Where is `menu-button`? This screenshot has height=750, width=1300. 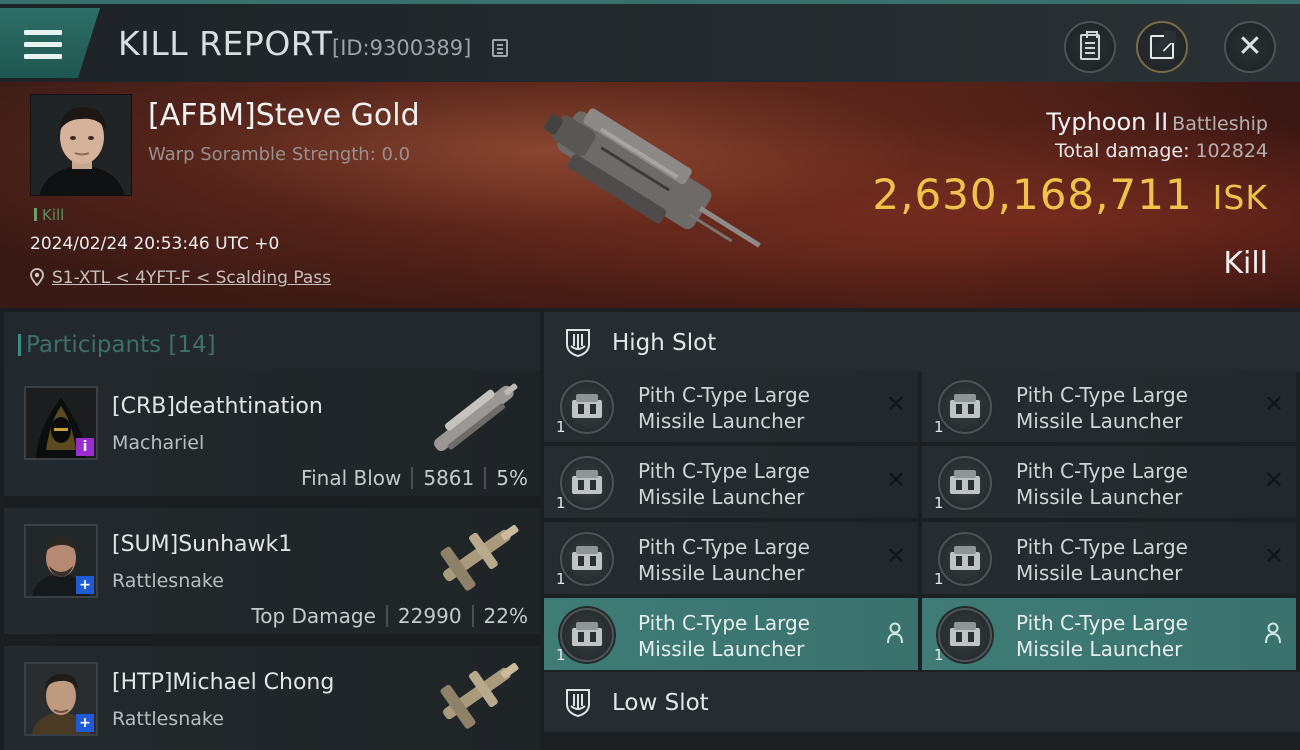 menu-button is located at coordinates (50, 43).